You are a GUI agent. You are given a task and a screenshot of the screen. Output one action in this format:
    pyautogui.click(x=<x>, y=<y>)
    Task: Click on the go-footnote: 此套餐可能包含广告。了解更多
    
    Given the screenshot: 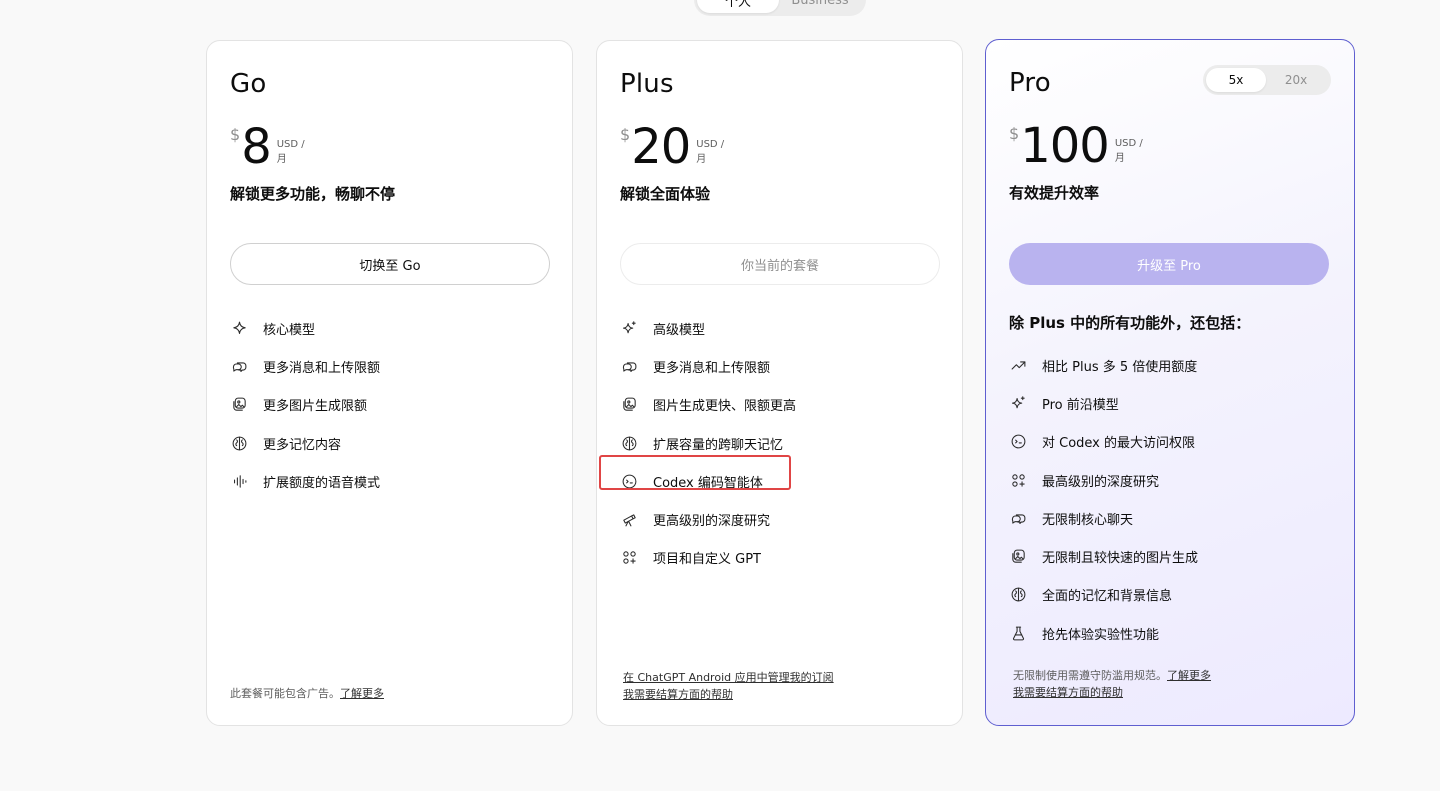 What is the action you would take?
    pyautogui.click(x=307, y=693)
    